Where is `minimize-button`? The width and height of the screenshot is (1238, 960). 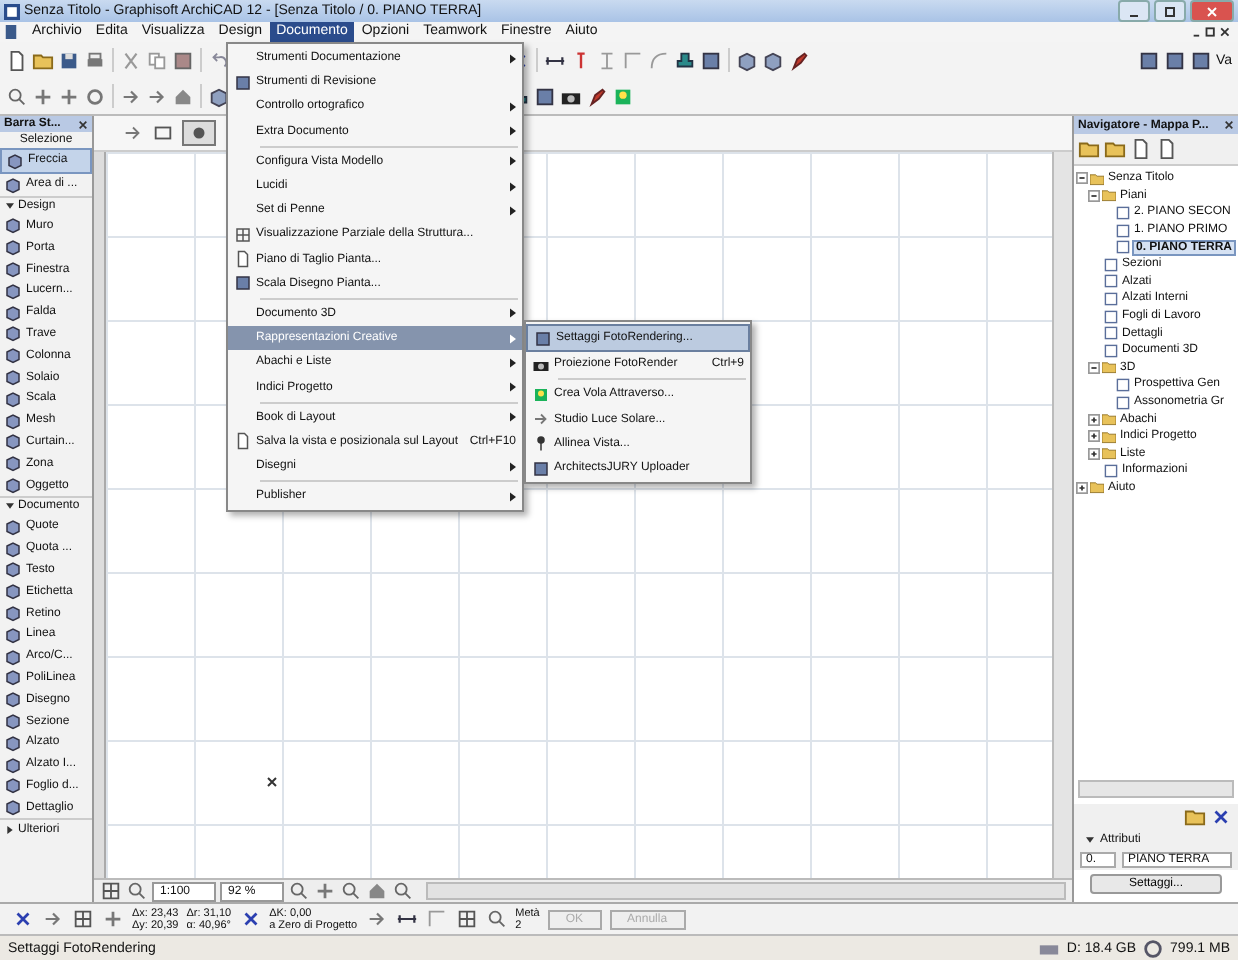 minimize-button is located at coordinates (1134, 11).